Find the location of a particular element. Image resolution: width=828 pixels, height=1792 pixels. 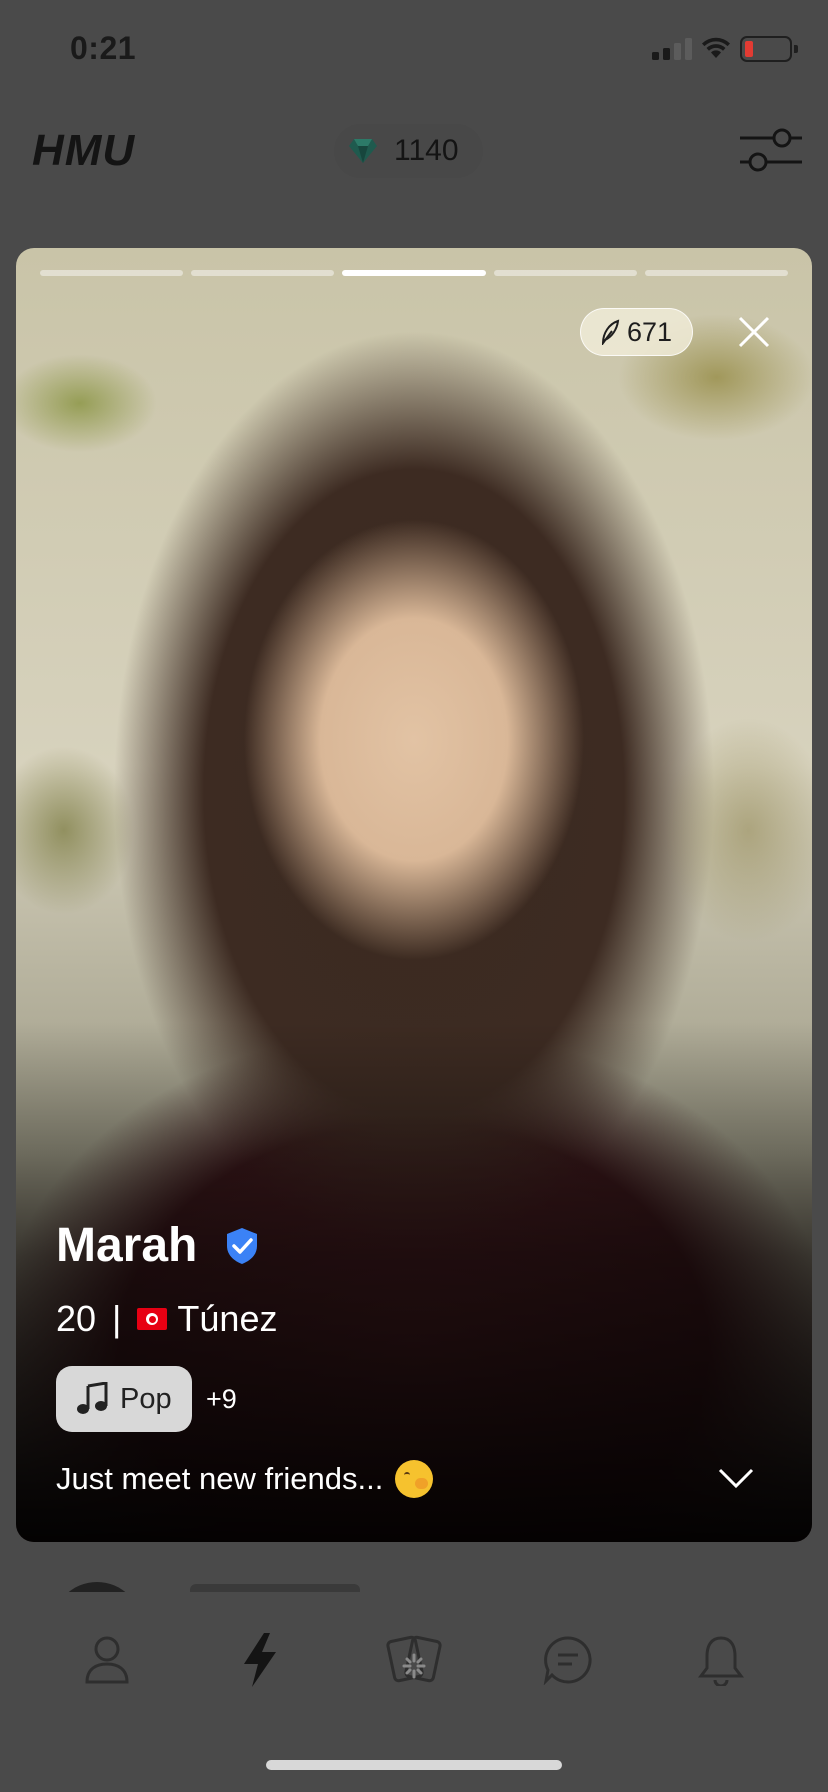

interest-chip: Pop is located at coordinates (124, 1399).